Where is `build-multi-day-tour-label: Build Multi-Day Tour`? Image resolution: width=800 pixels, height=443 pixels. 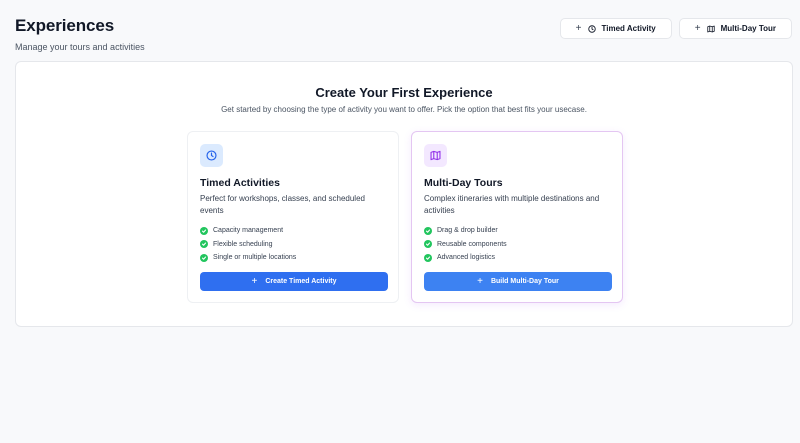 build-multi-day-tour-label: Build Multi-Day Tour is located at coordinates (524, 281).